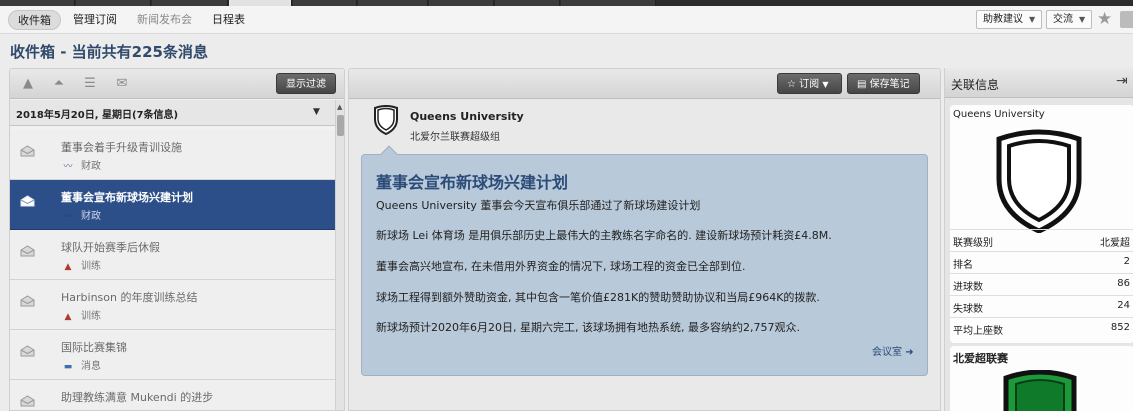 The height and width of the screenshot is (411, 1133). I want to click on subscribe-label: 订阅, so click(809, 84).